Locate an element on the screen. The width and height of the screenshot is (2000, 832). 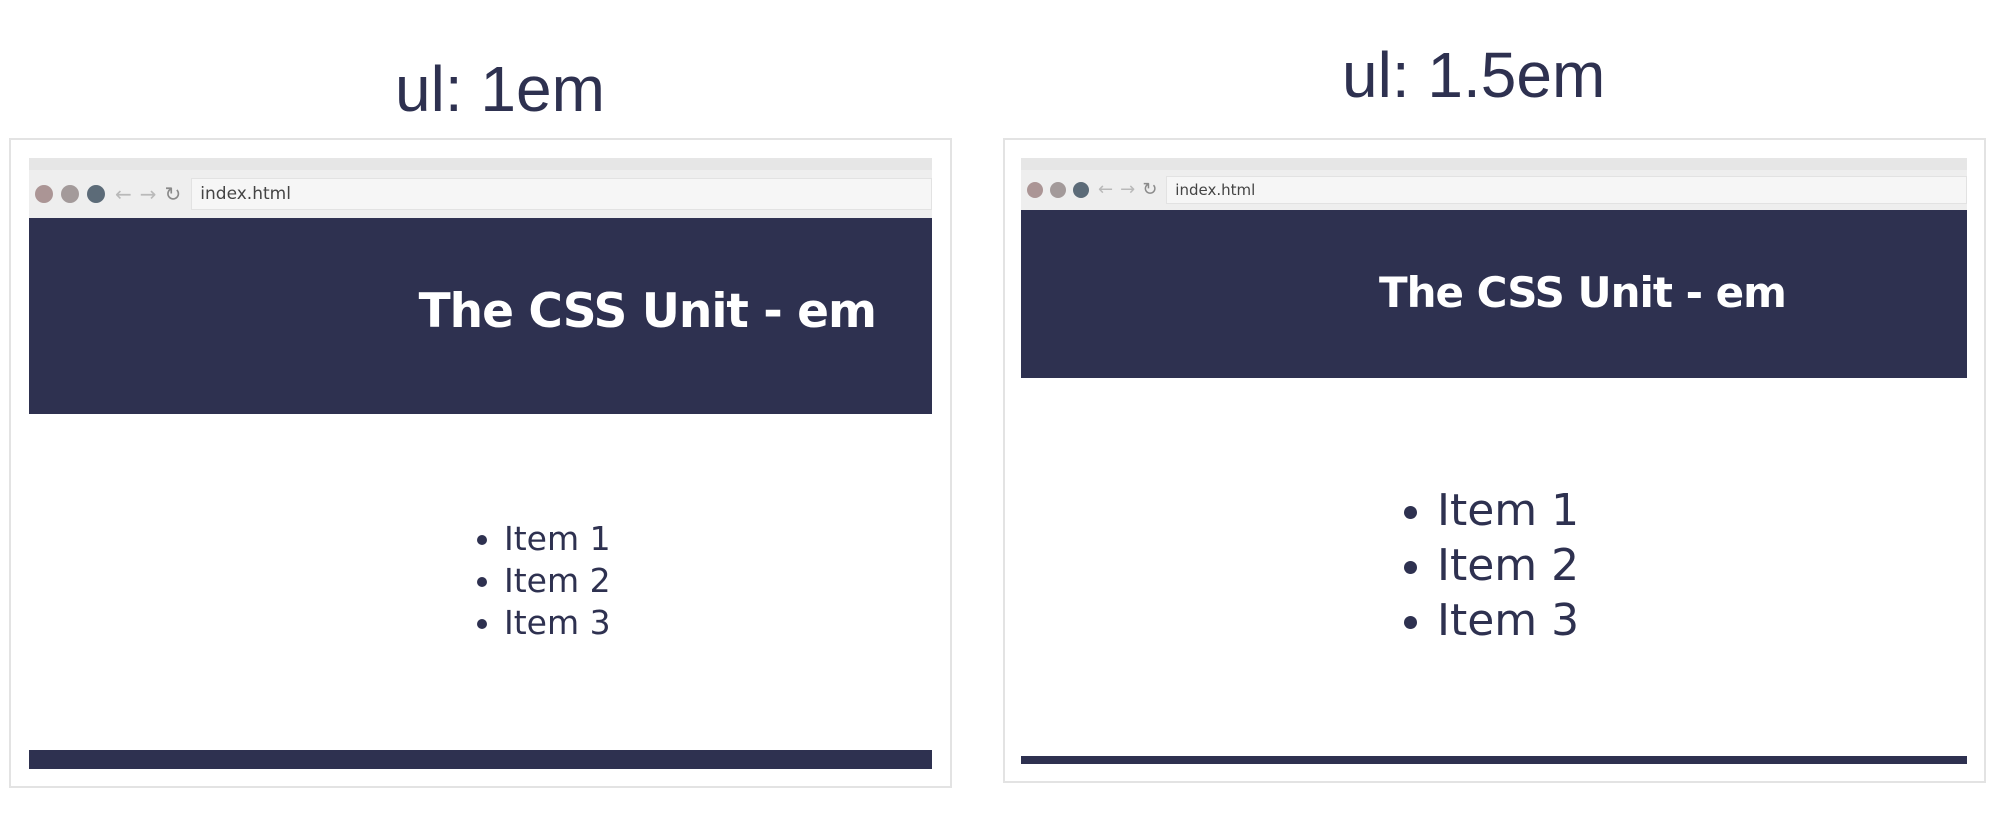
right-browser-toolbar: ← → ↻ index.html is located at coordinates (1494, 184).